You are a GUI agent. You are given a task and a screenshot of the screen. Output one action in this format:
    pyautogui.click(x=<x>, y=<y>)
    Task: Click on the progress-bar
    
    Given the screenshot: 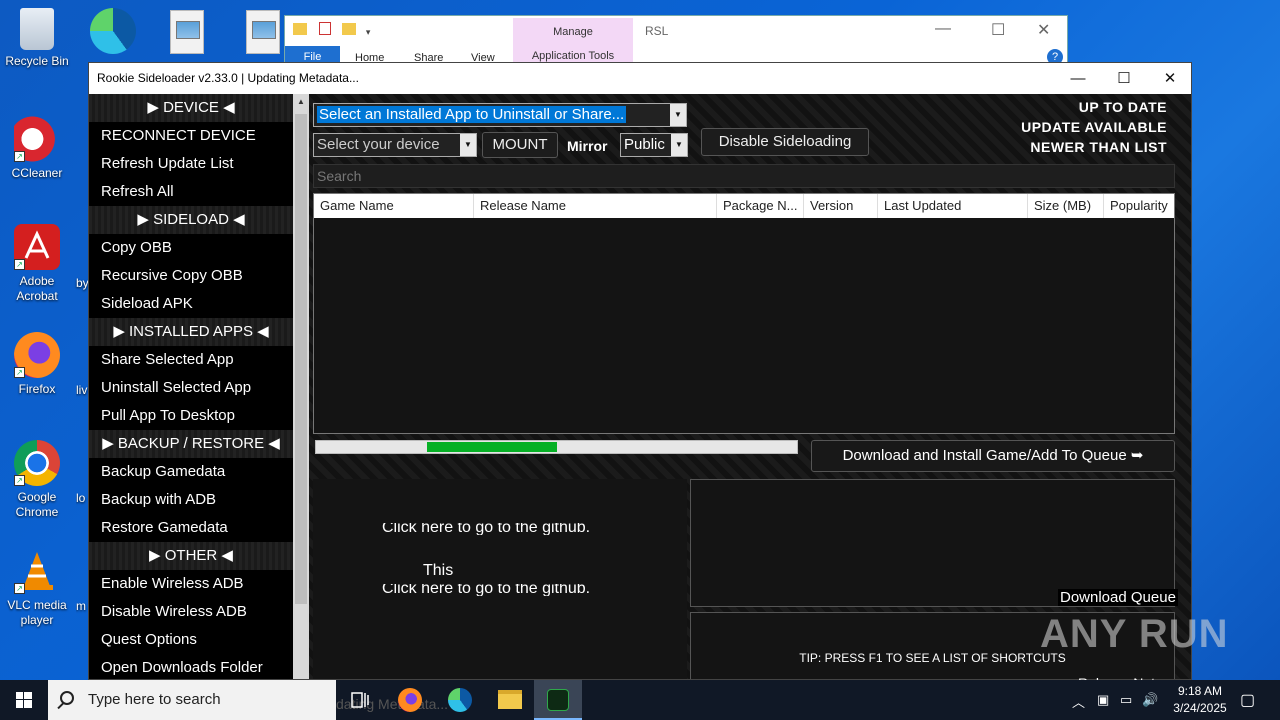 What is the action you would take?
    pyautogui.click(x=556, y=447)
    